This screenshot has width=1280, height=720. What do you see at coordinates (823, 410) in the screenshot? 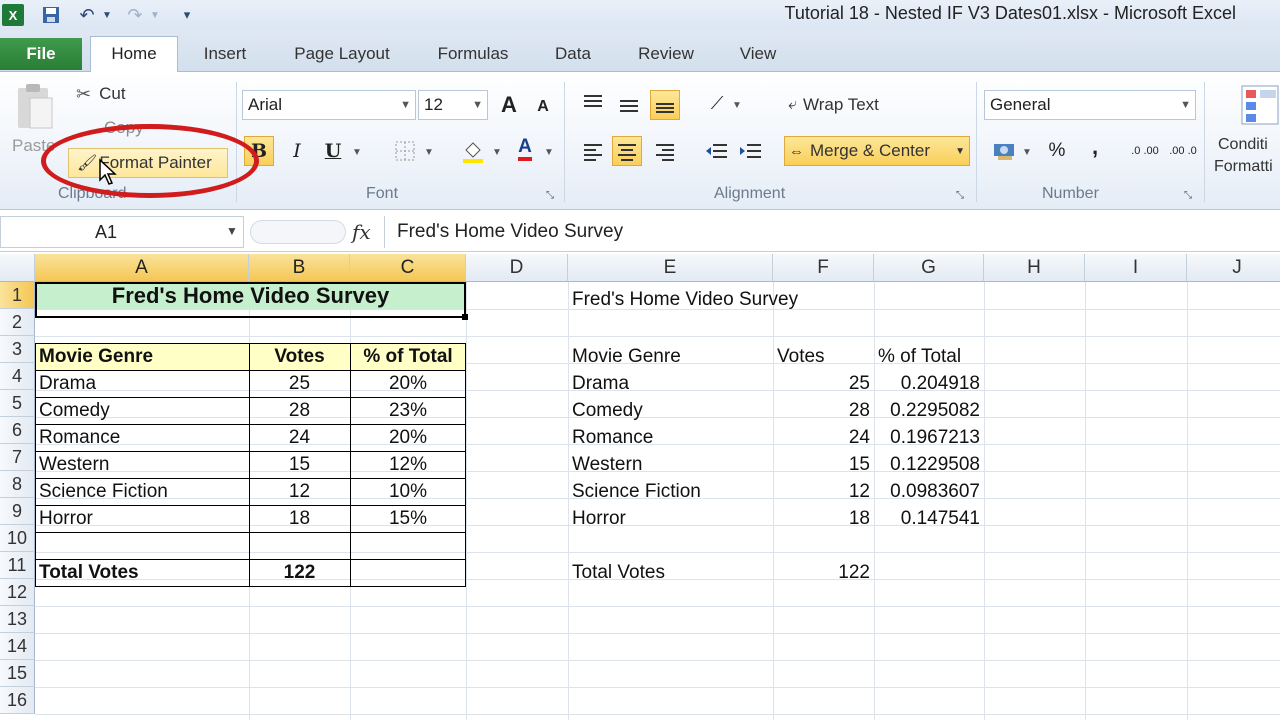
I see `right-votes-cell: 28` at bounding box center [823, 410].